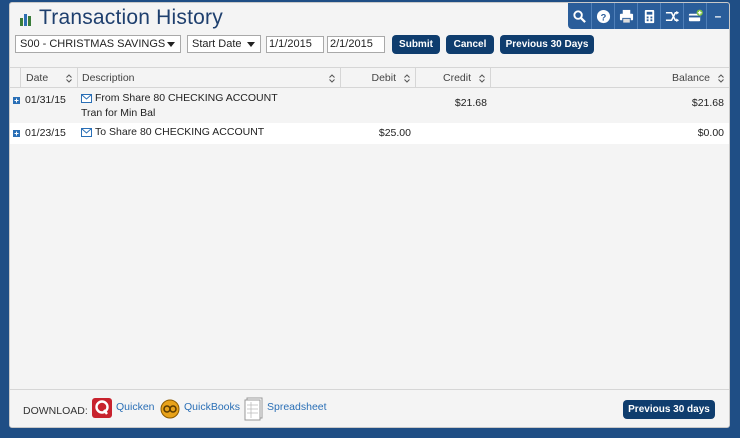 The image size is (740, 438). I want to click on download-label: DOWNLOAD:, so click(55, 411).